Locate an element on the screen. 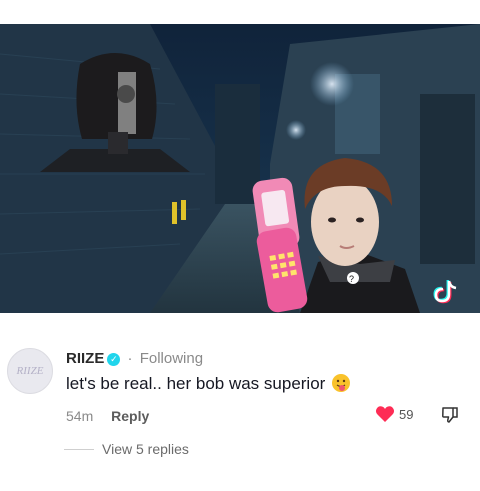 This screenshot has height=491, width=480. username: RIIZE is located at coordinates (85, 358).